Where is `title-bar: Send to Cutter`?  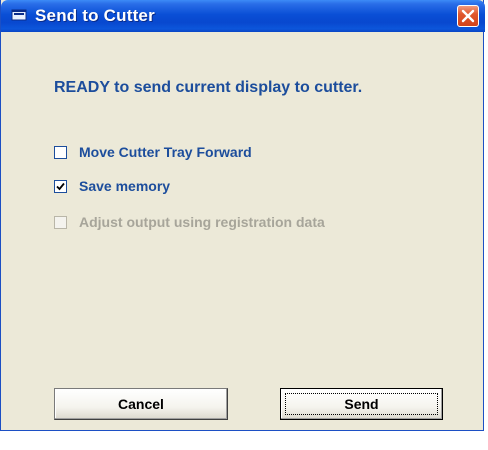
title-bar: Send to Cutter is located at coordinates (243, 16).